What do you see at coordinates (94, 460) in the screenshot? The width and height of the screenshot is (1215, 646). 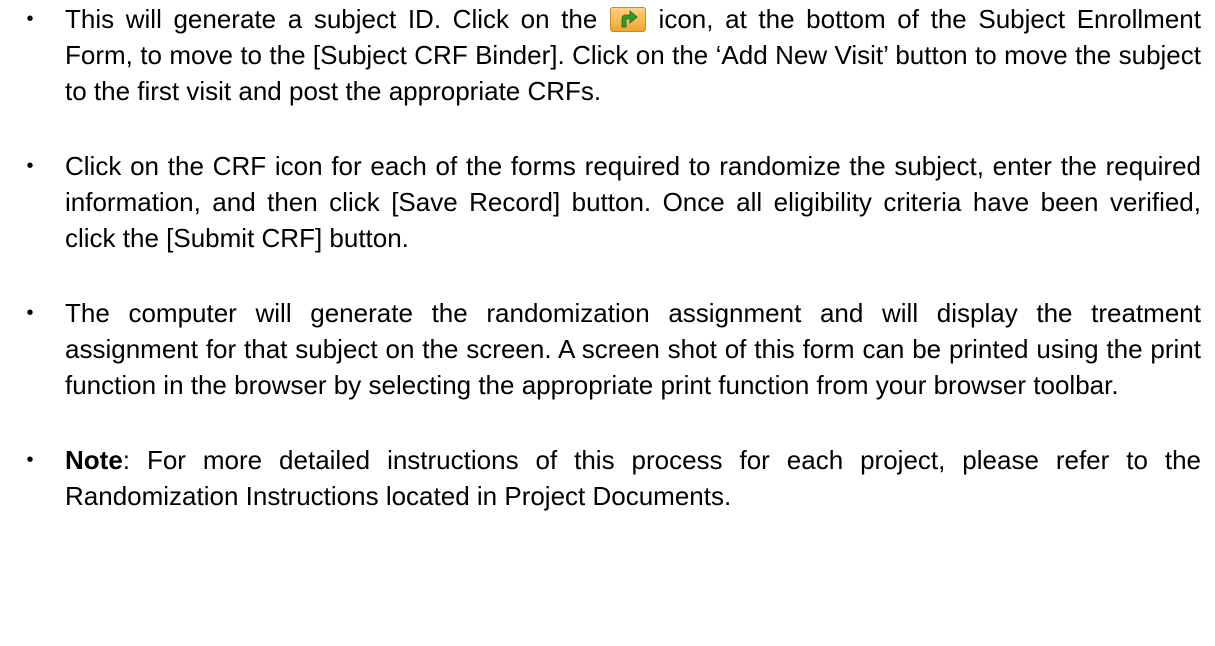 I see `note-label: Note` at bounding box center [94, 460].